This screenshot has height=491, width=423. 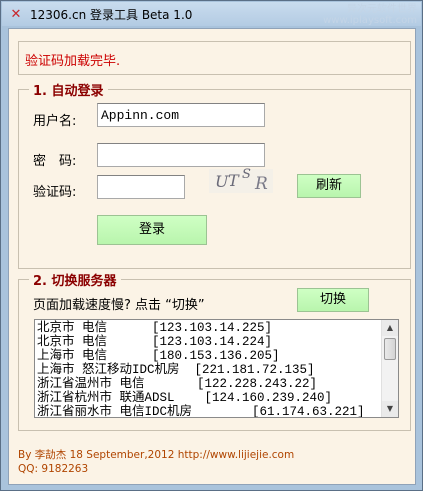 What do you see at coordinates (390, 409) in the screenshot?
I see `scroll-down-icon: ▼` at bounding box center [390, 409].